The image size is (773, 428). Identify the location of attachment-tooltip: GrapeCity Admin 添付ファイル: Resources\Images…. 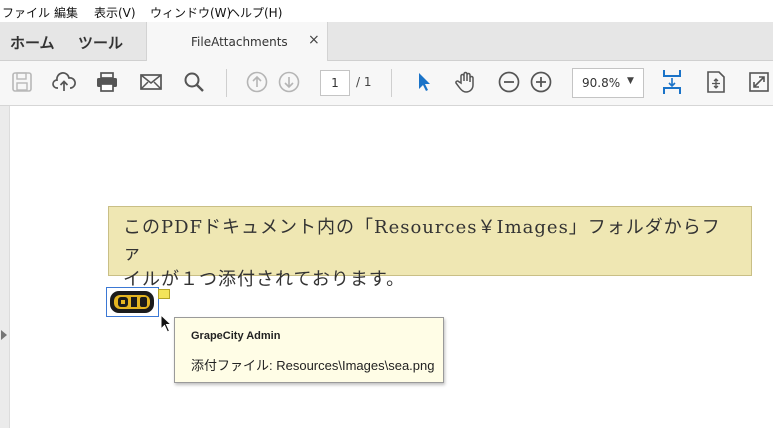
(309, 350).